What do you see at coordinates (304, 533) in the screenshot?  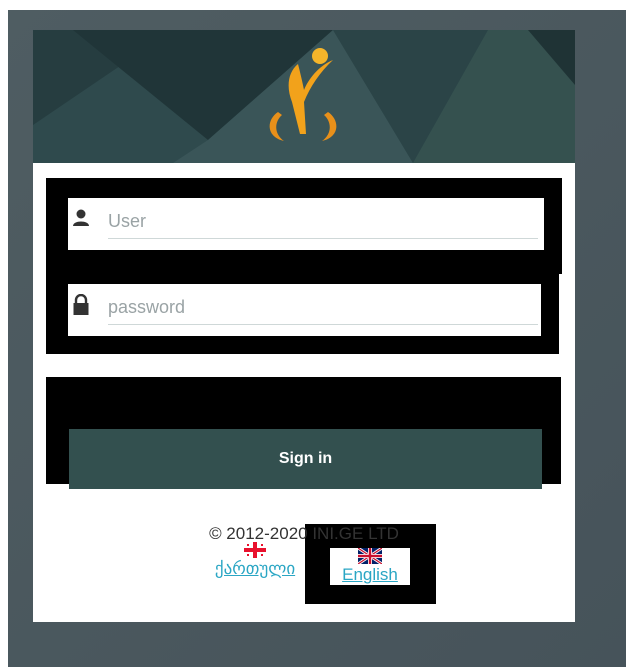 I see `copyright-text: © 2012-2020 INI.GE LTD` at bounding box center [304, 533].